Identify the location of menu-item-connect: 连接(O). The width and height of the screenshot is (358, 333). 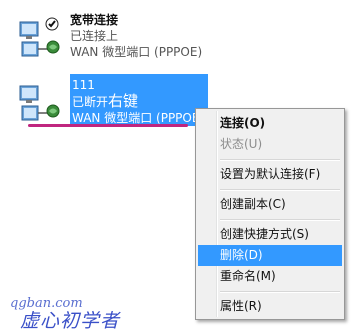
(270, 123).